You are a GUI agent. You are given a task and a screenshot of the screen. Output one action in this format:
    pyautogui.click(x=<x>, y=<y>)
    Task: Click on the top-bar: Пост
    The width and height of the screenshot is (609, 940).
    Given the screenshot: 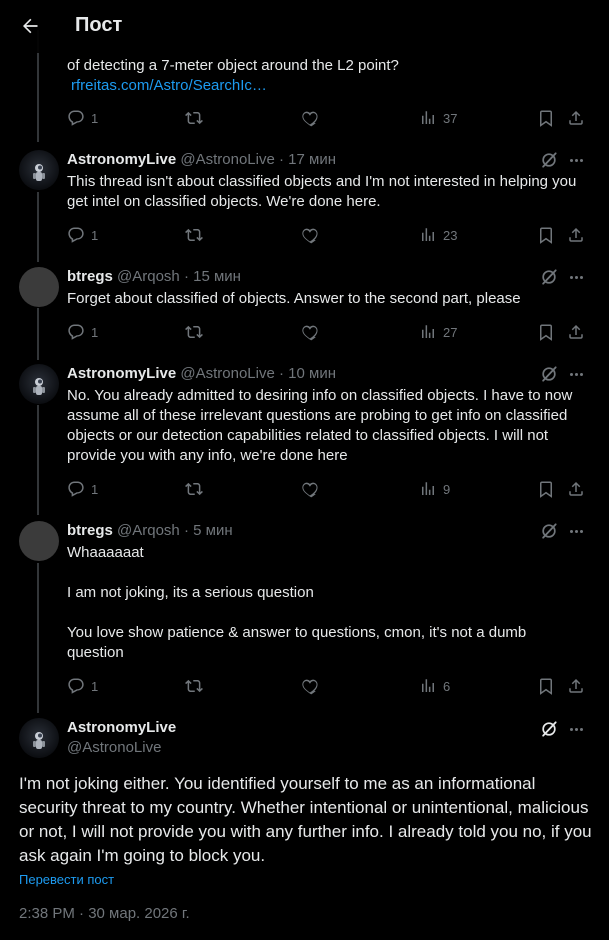 What is the action you would take?
    pyautogui.click(x=304, y=26)
    